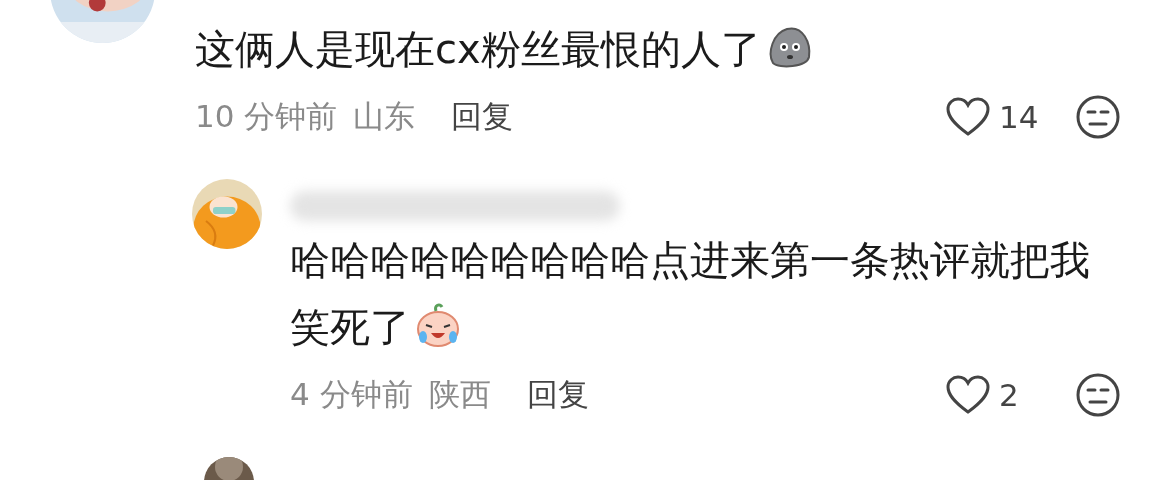  I want to click on comment-time: 4 分钟前, so click(351, 394).